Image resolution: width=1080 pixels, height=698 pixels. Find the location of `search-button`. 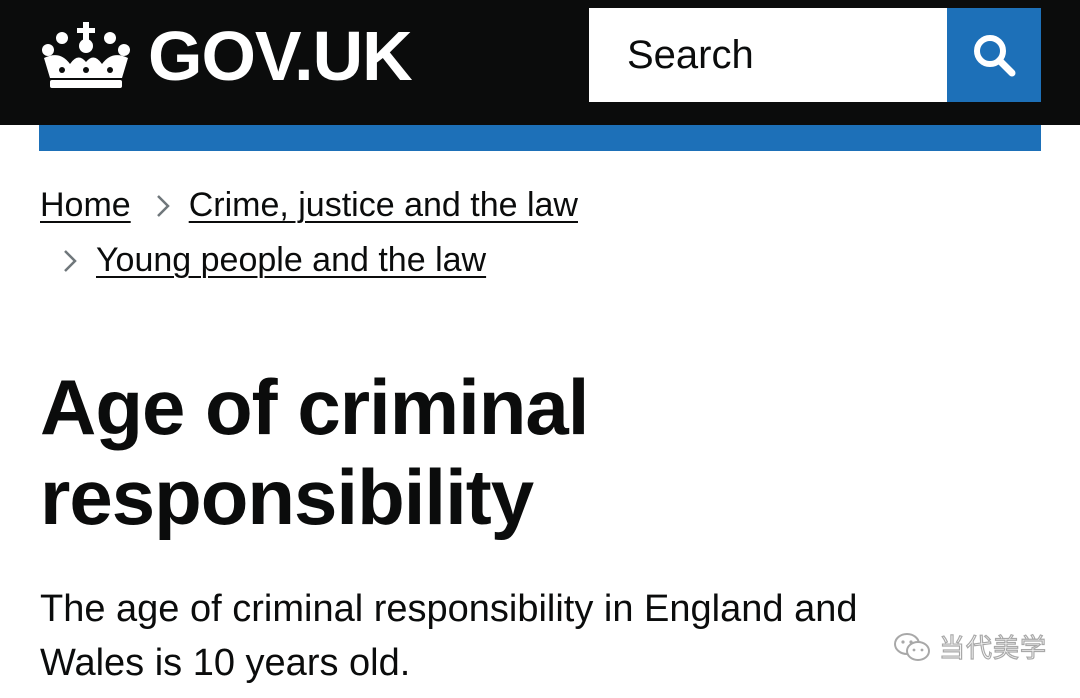

search-button is located at coordinates (994, 55).